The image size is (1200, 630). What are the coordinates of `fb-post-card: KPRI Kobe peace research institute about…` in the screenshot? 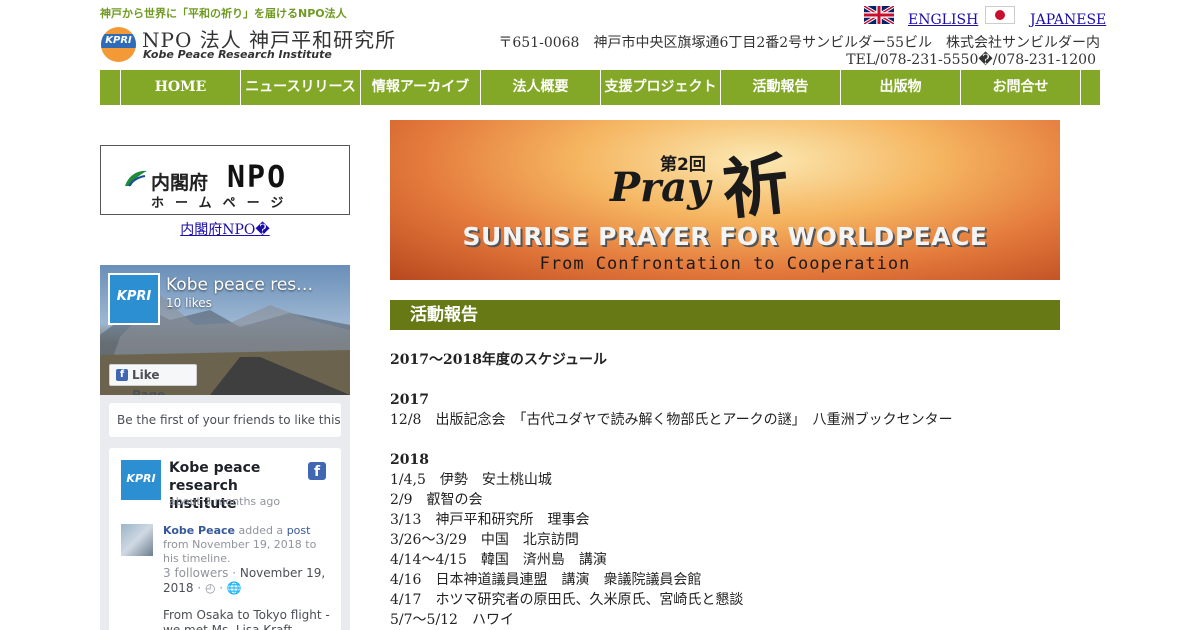 It's located at (225, 539).